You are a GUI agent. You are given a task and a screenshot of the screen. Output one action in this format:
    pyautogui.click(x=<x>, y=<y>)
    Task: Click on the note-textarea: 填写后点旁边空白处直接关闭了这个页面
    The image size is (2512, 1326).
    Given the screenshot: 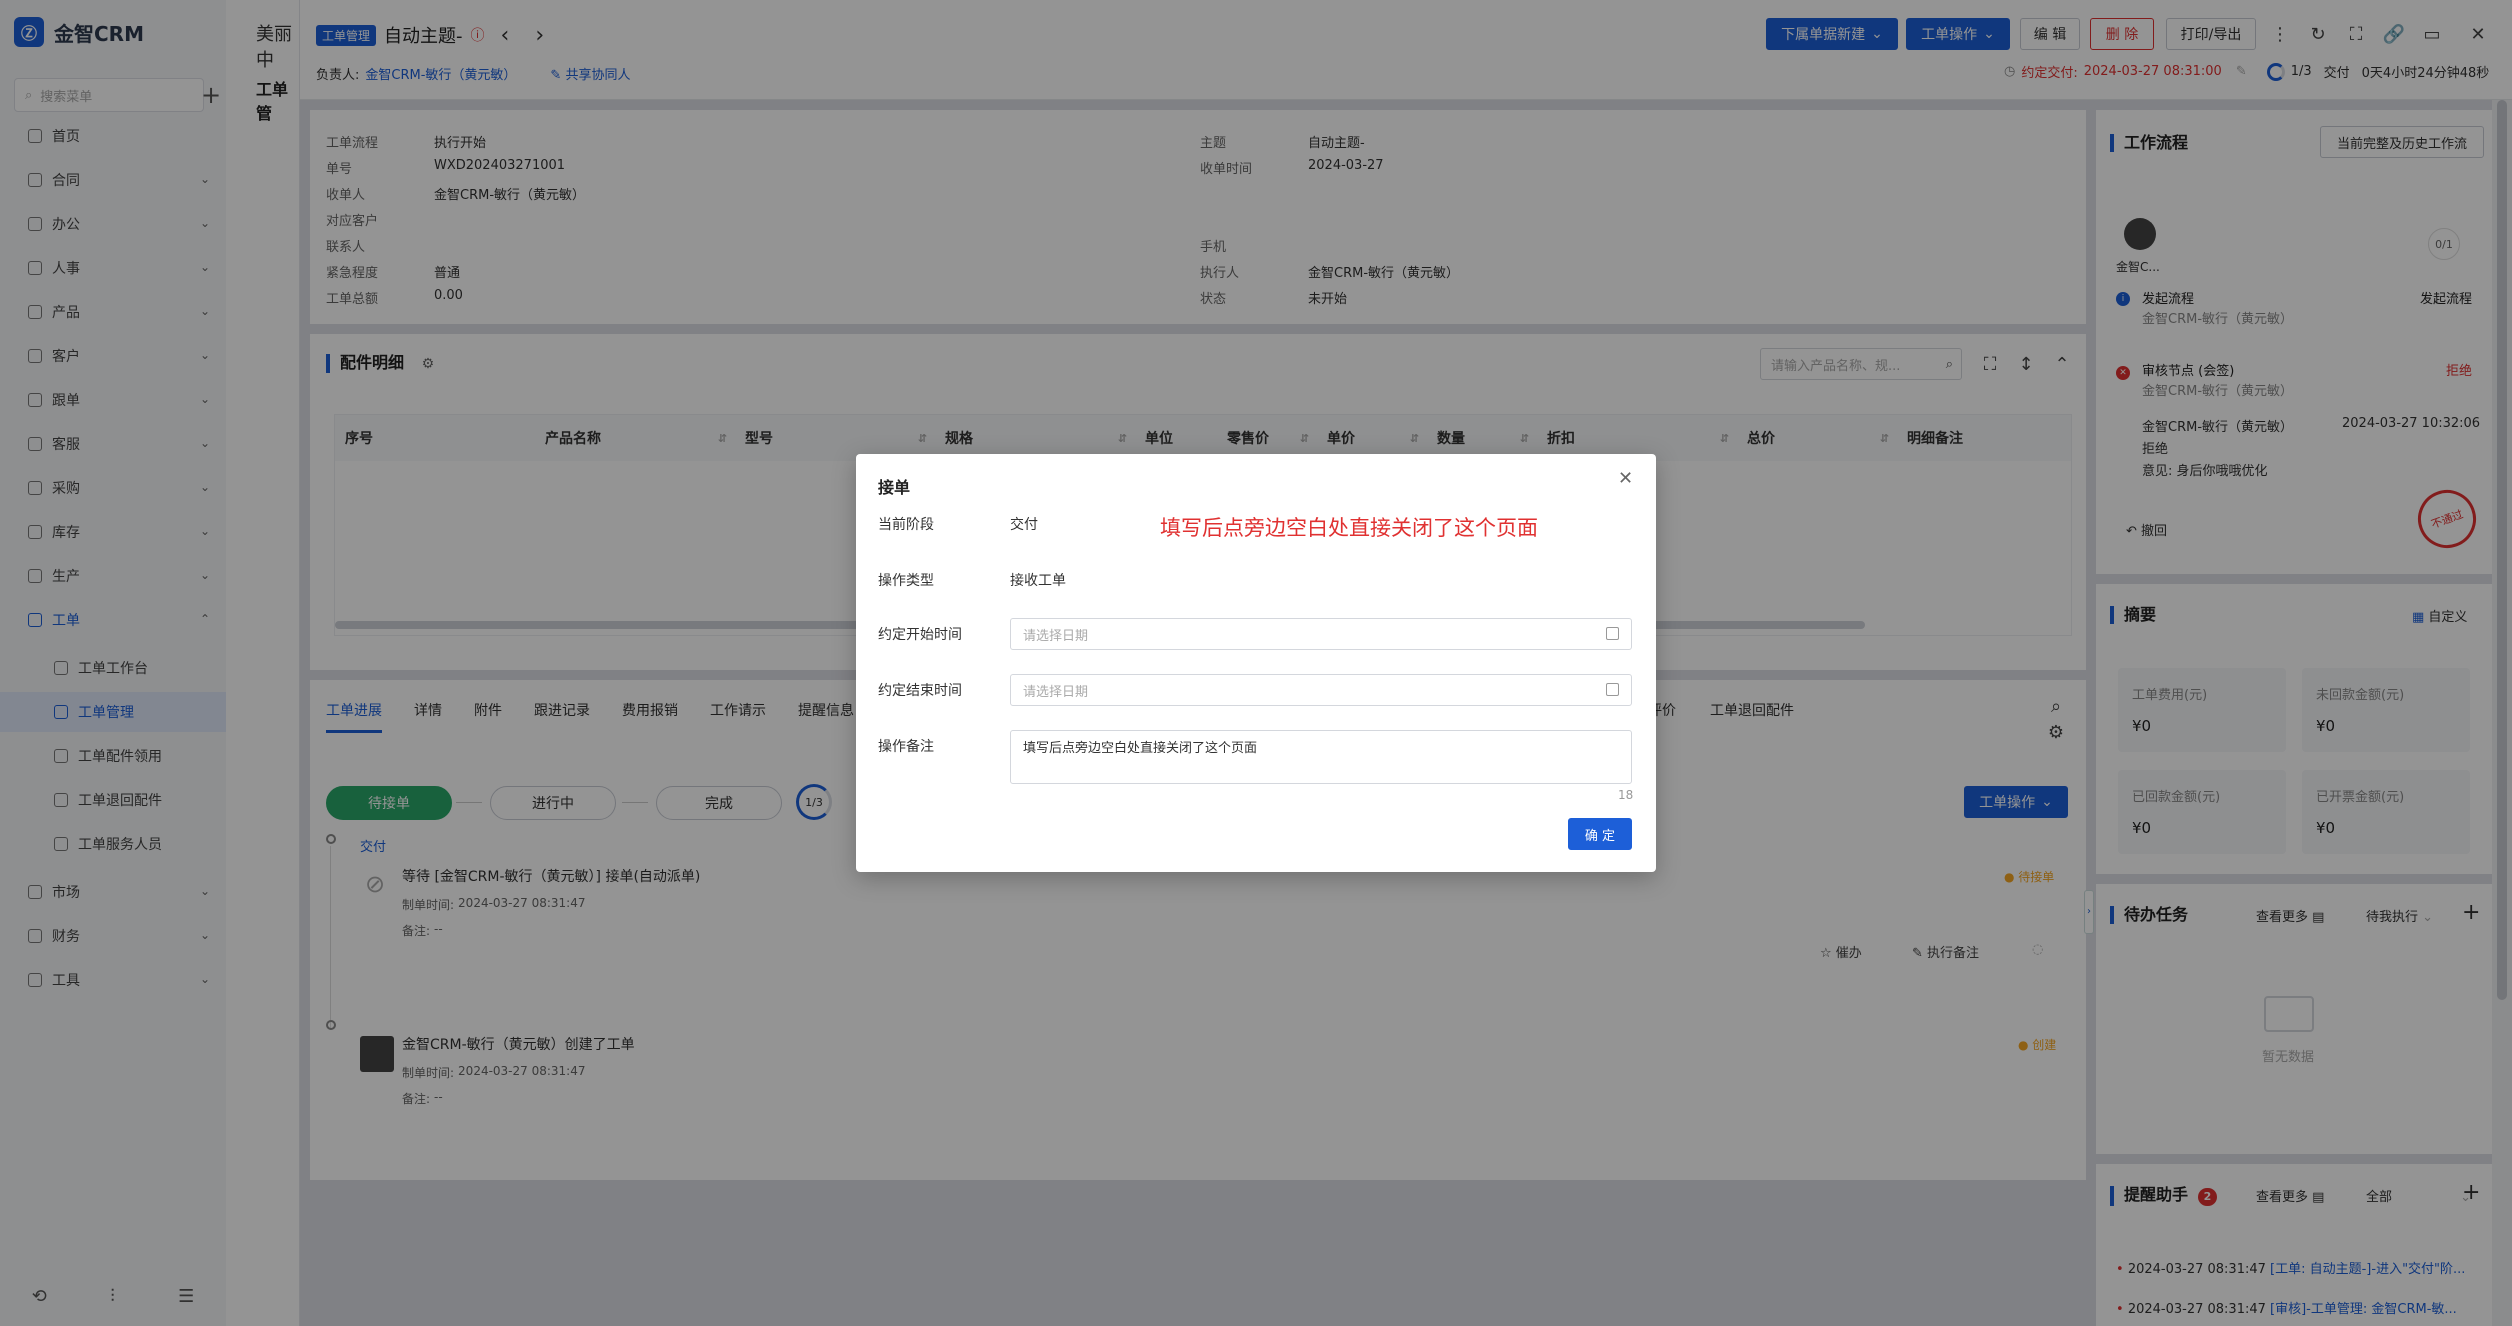 What is the action you would take?
    pyautogui.click(x=1321, y=757)
    